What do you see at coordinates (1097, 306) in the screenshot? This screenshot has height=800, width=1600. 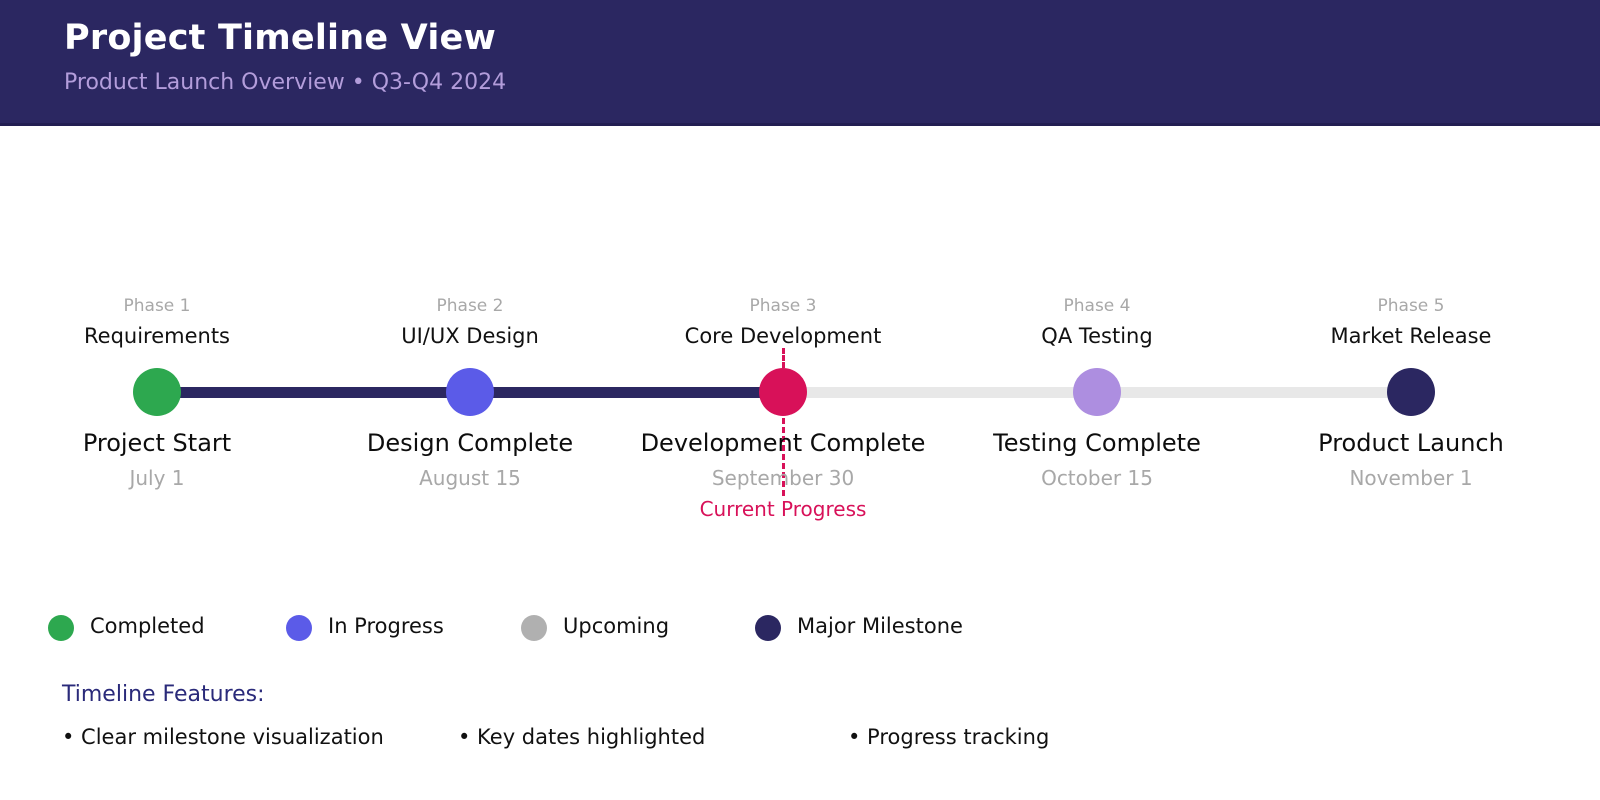 I see `phase-number-label: Phase 4` at bounding box center [1097, 306].